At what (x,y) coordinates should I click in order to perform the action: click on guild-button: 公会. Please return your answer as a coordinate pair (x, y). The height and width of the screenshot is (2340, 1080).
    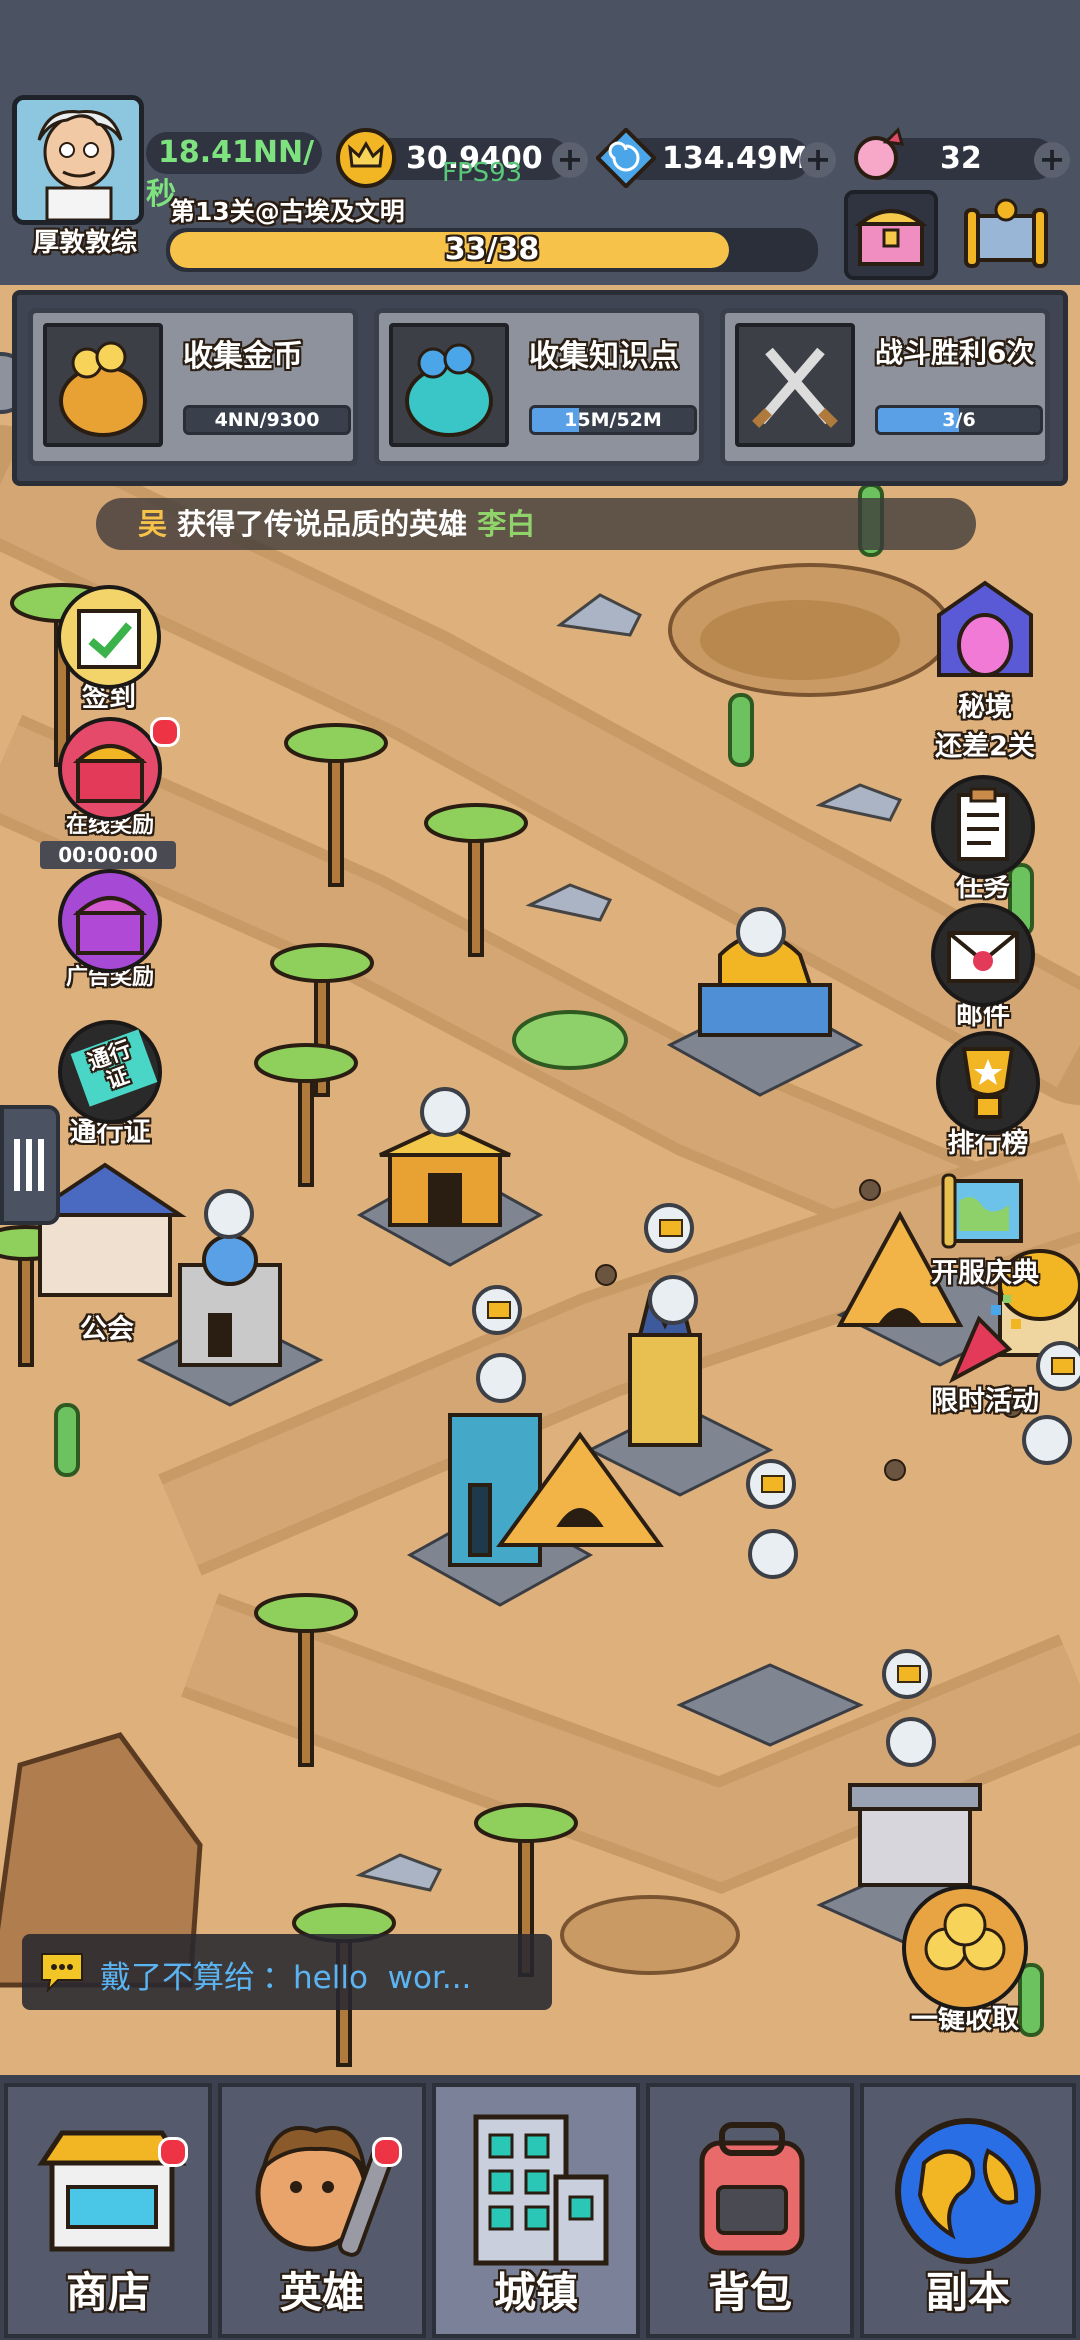
    Looking at the image, I should click on (107, 1280).